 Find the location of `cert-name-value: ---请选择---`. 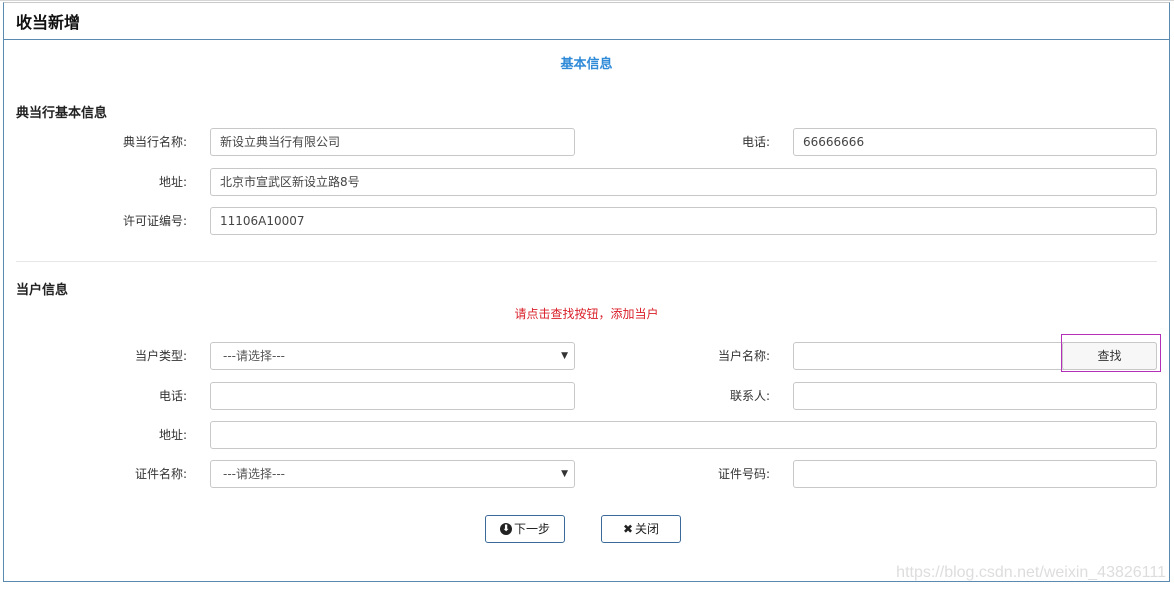

cert-name-value: ---请选择--- is located at coordinates (254, 474).